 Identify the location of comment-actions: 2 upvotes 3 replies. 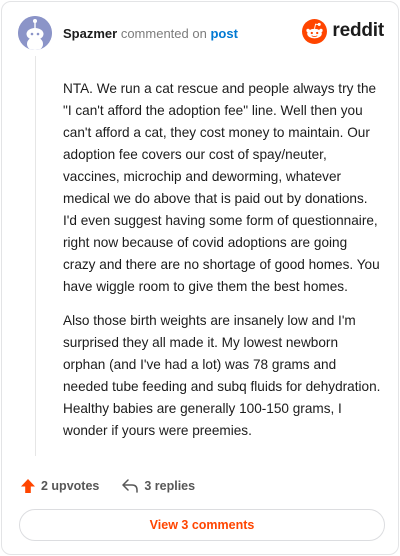
(118, 486).